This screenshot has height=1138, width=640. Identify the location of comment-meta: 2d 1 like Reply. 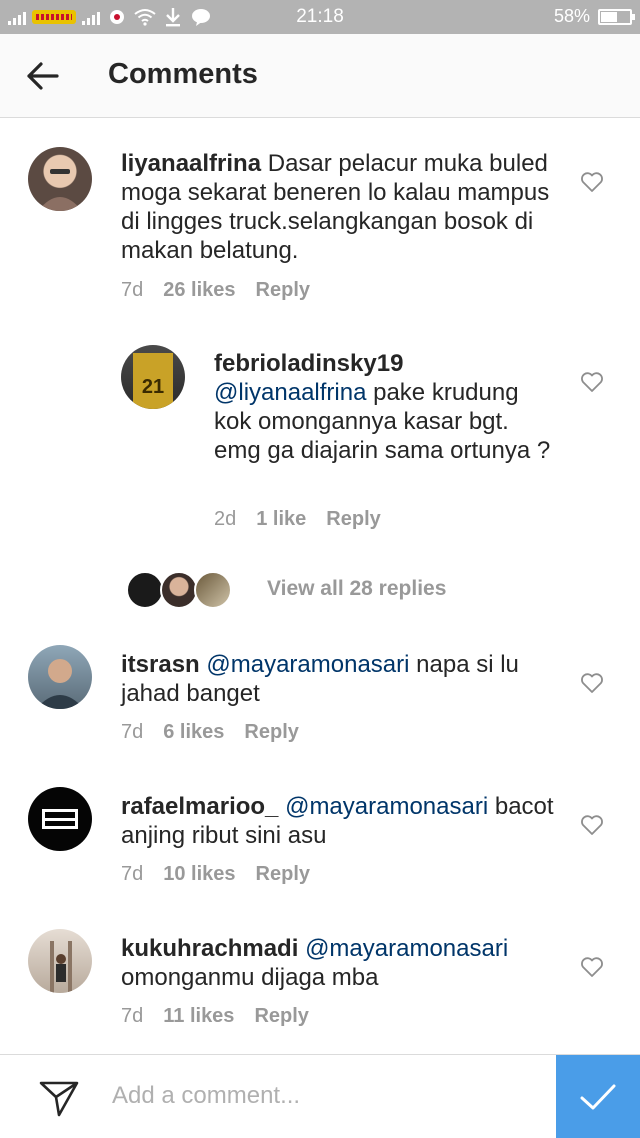
(297, 519).